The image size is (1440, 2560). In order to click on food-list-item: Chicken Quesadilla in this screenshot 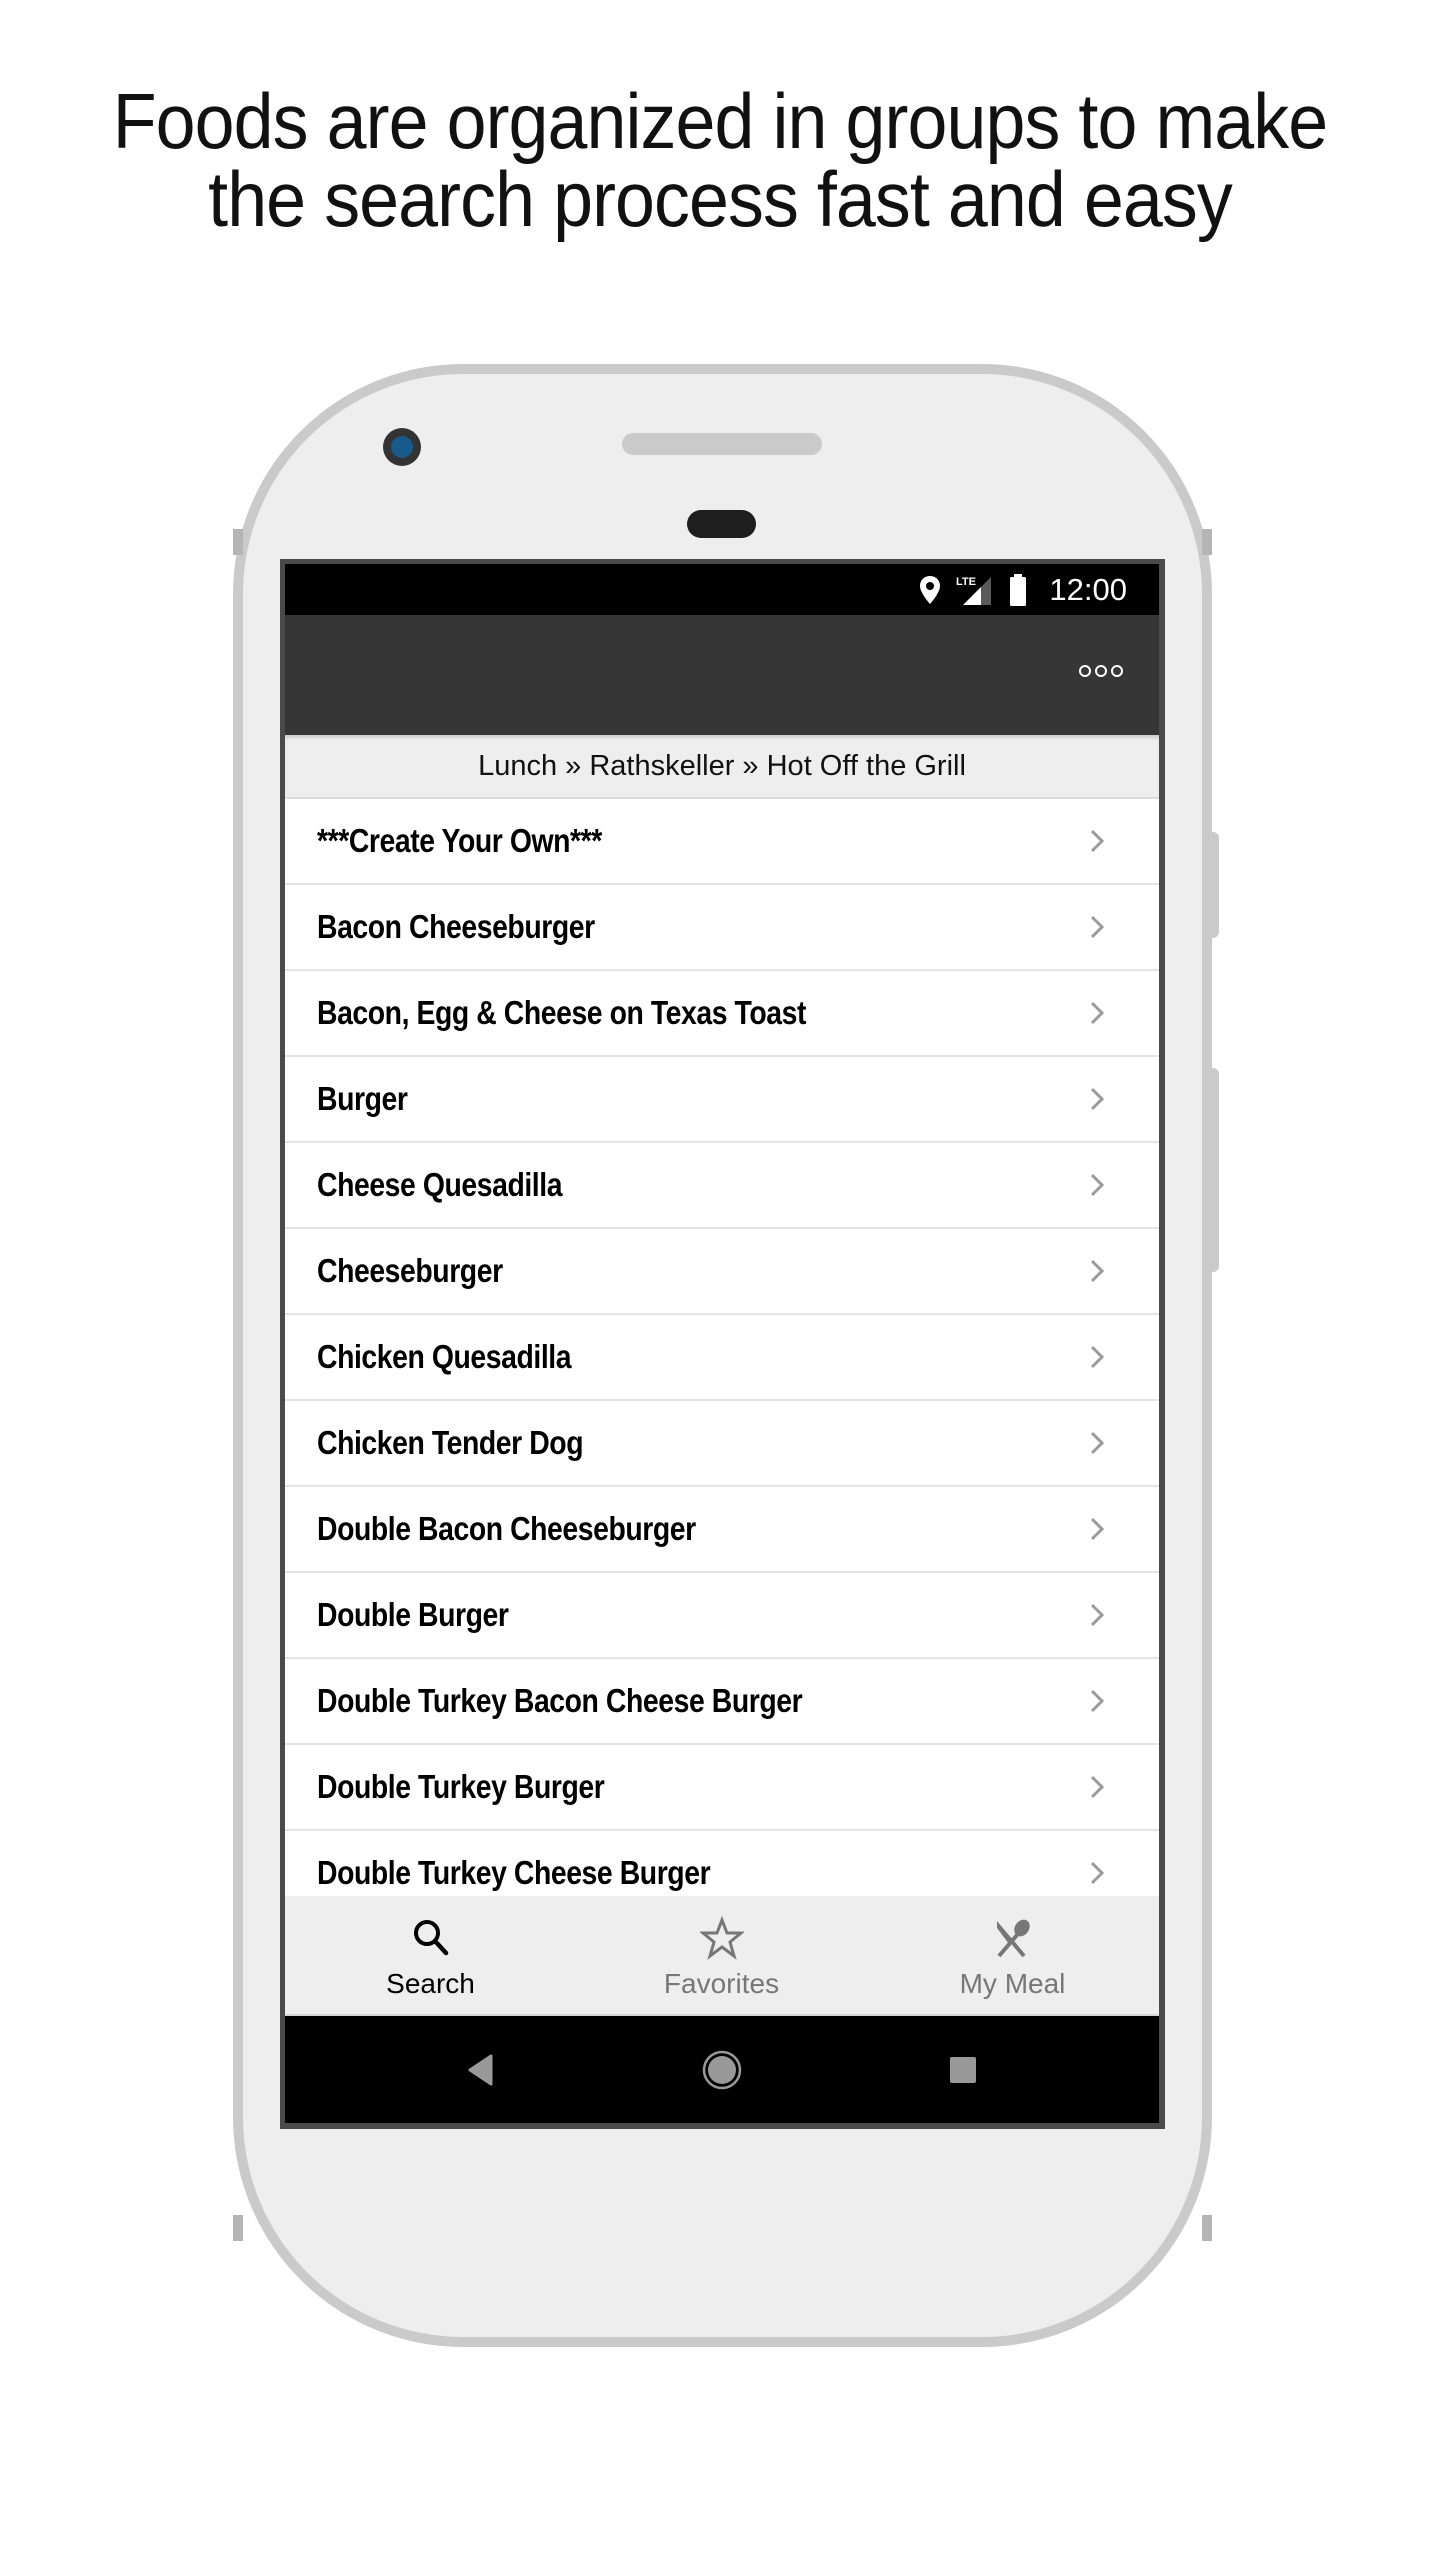, I will do `click(722, 1358)`.